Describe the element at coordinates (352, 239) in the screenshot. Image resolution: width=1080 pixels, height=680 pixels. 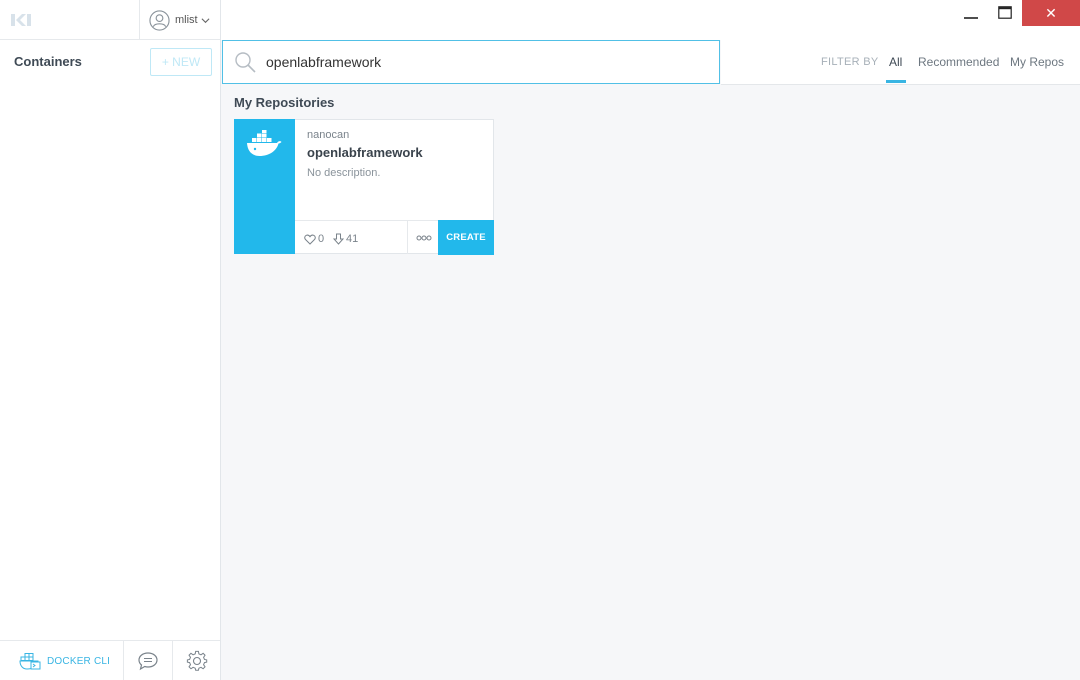
I see `repo-pulls-count: 41` at that location.